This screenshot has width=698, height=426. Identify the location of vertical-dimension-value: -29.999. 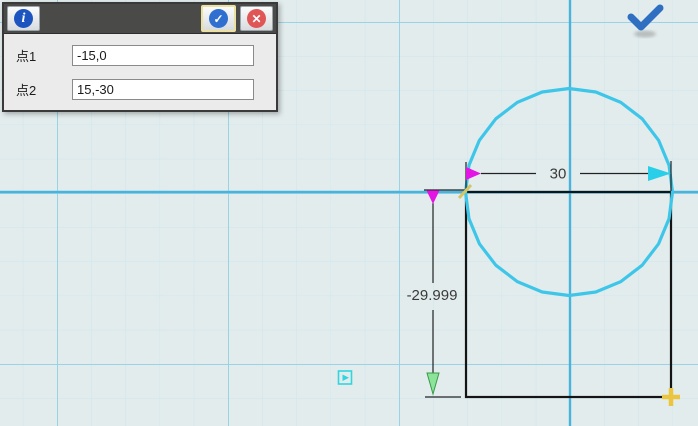
(432, 295).